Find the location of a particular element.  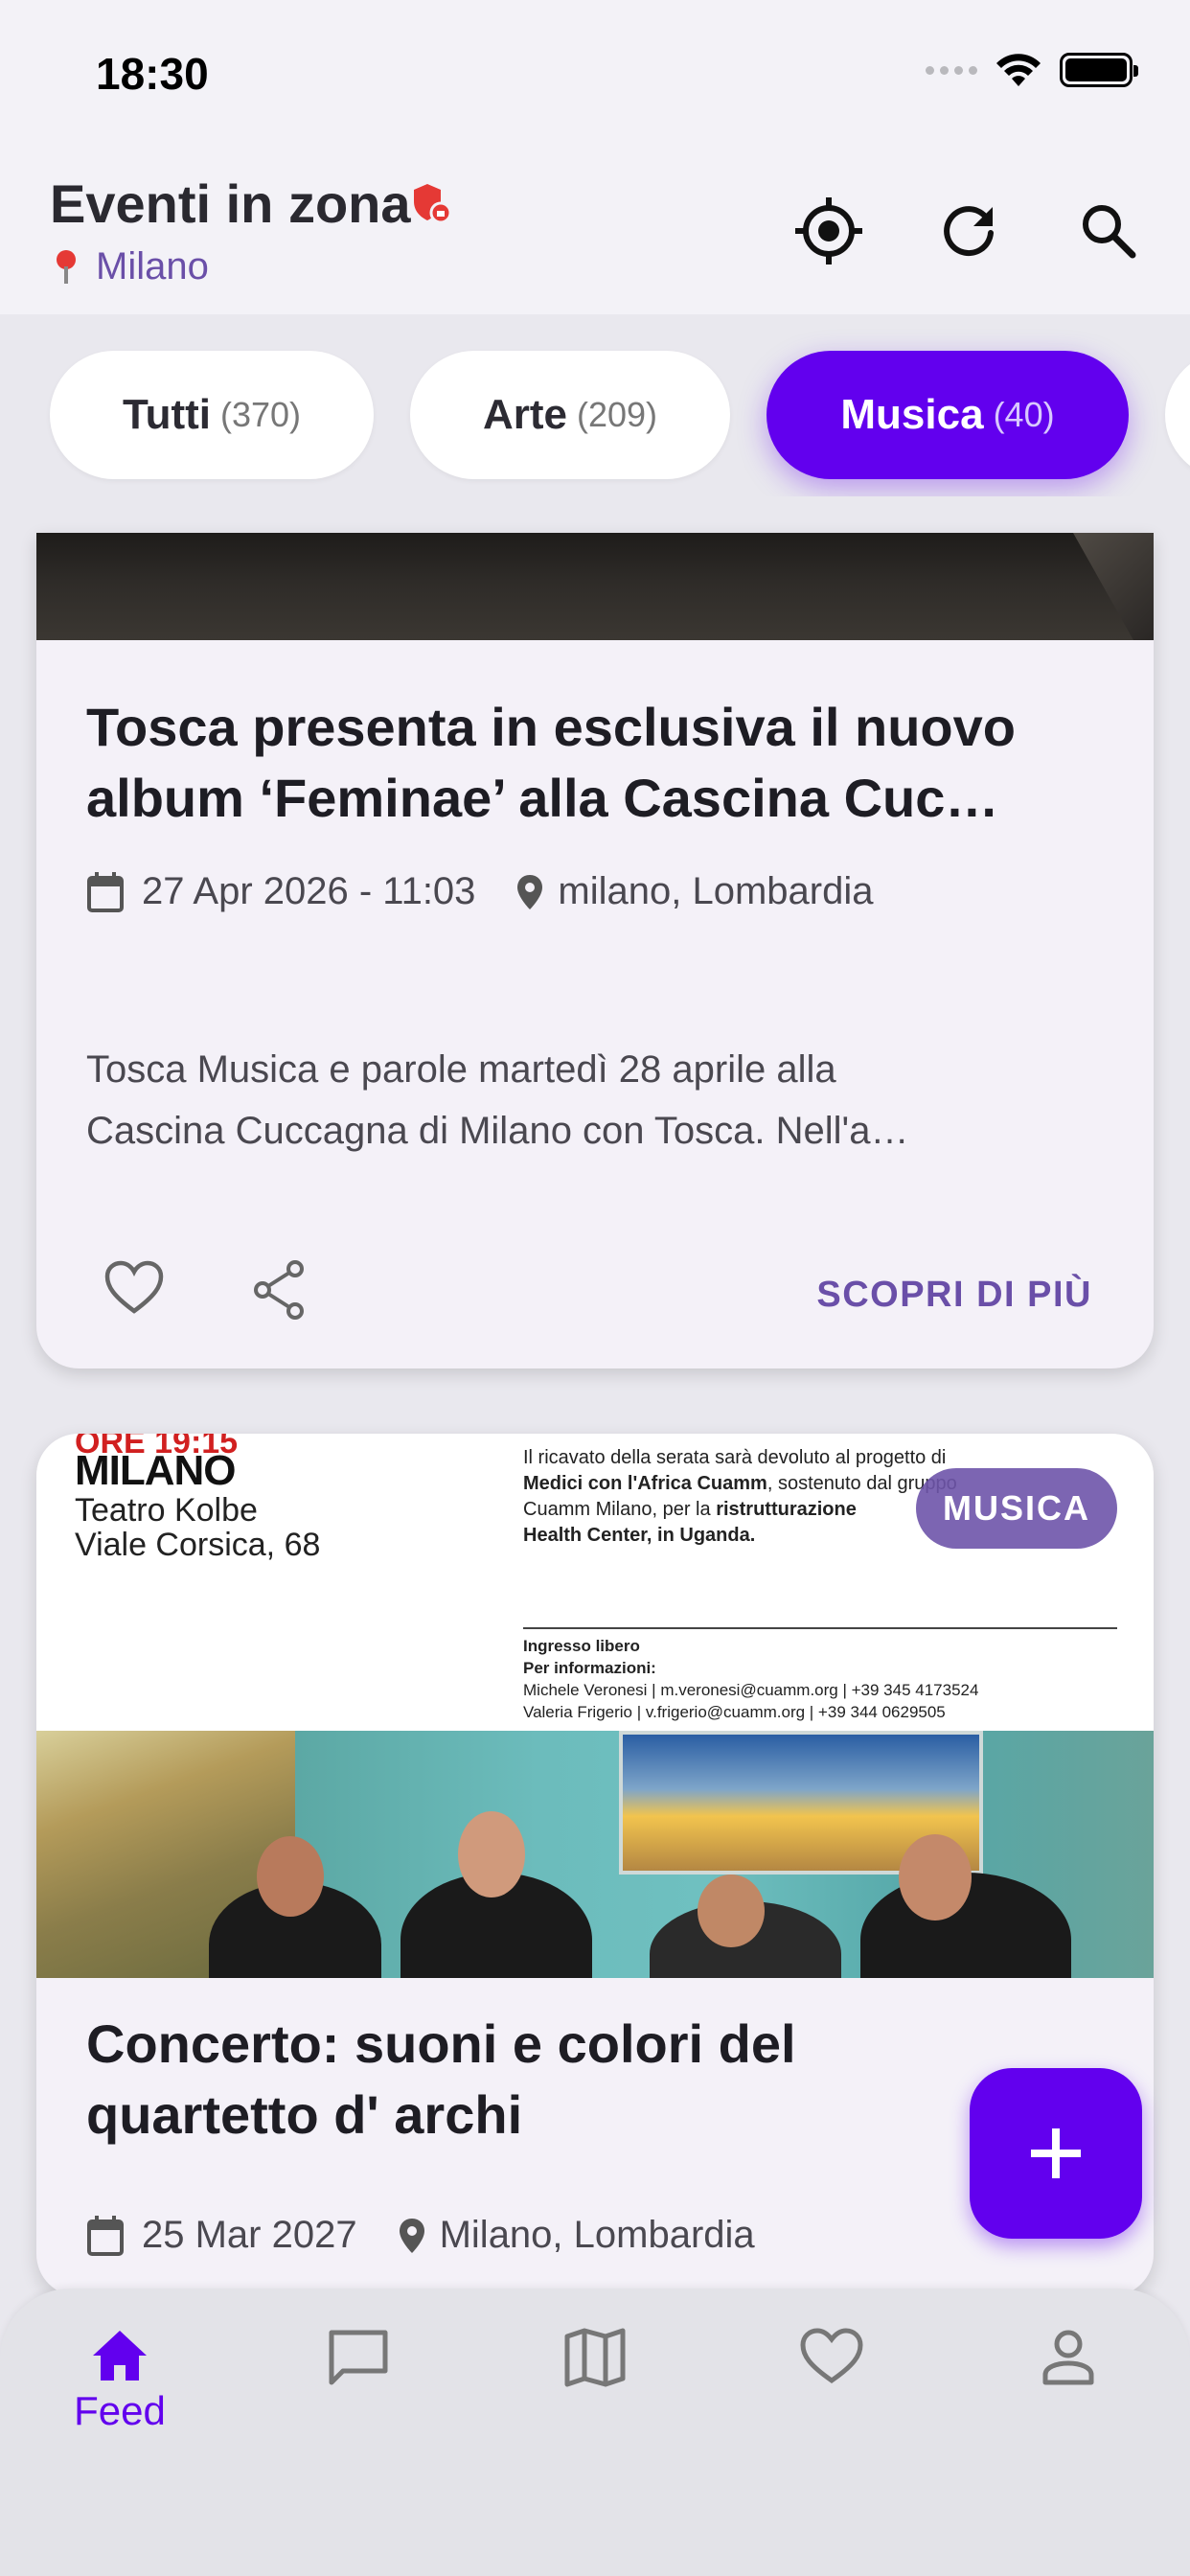

status-icons is located at coordinates (1032, 70).